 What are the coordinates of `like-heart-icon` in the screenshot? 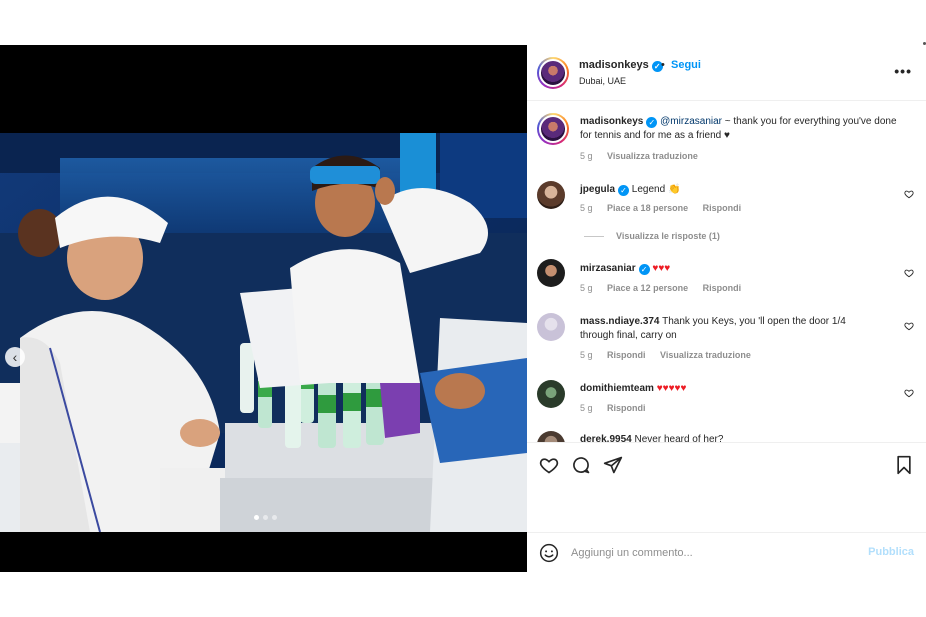 It's located at (549, 465).